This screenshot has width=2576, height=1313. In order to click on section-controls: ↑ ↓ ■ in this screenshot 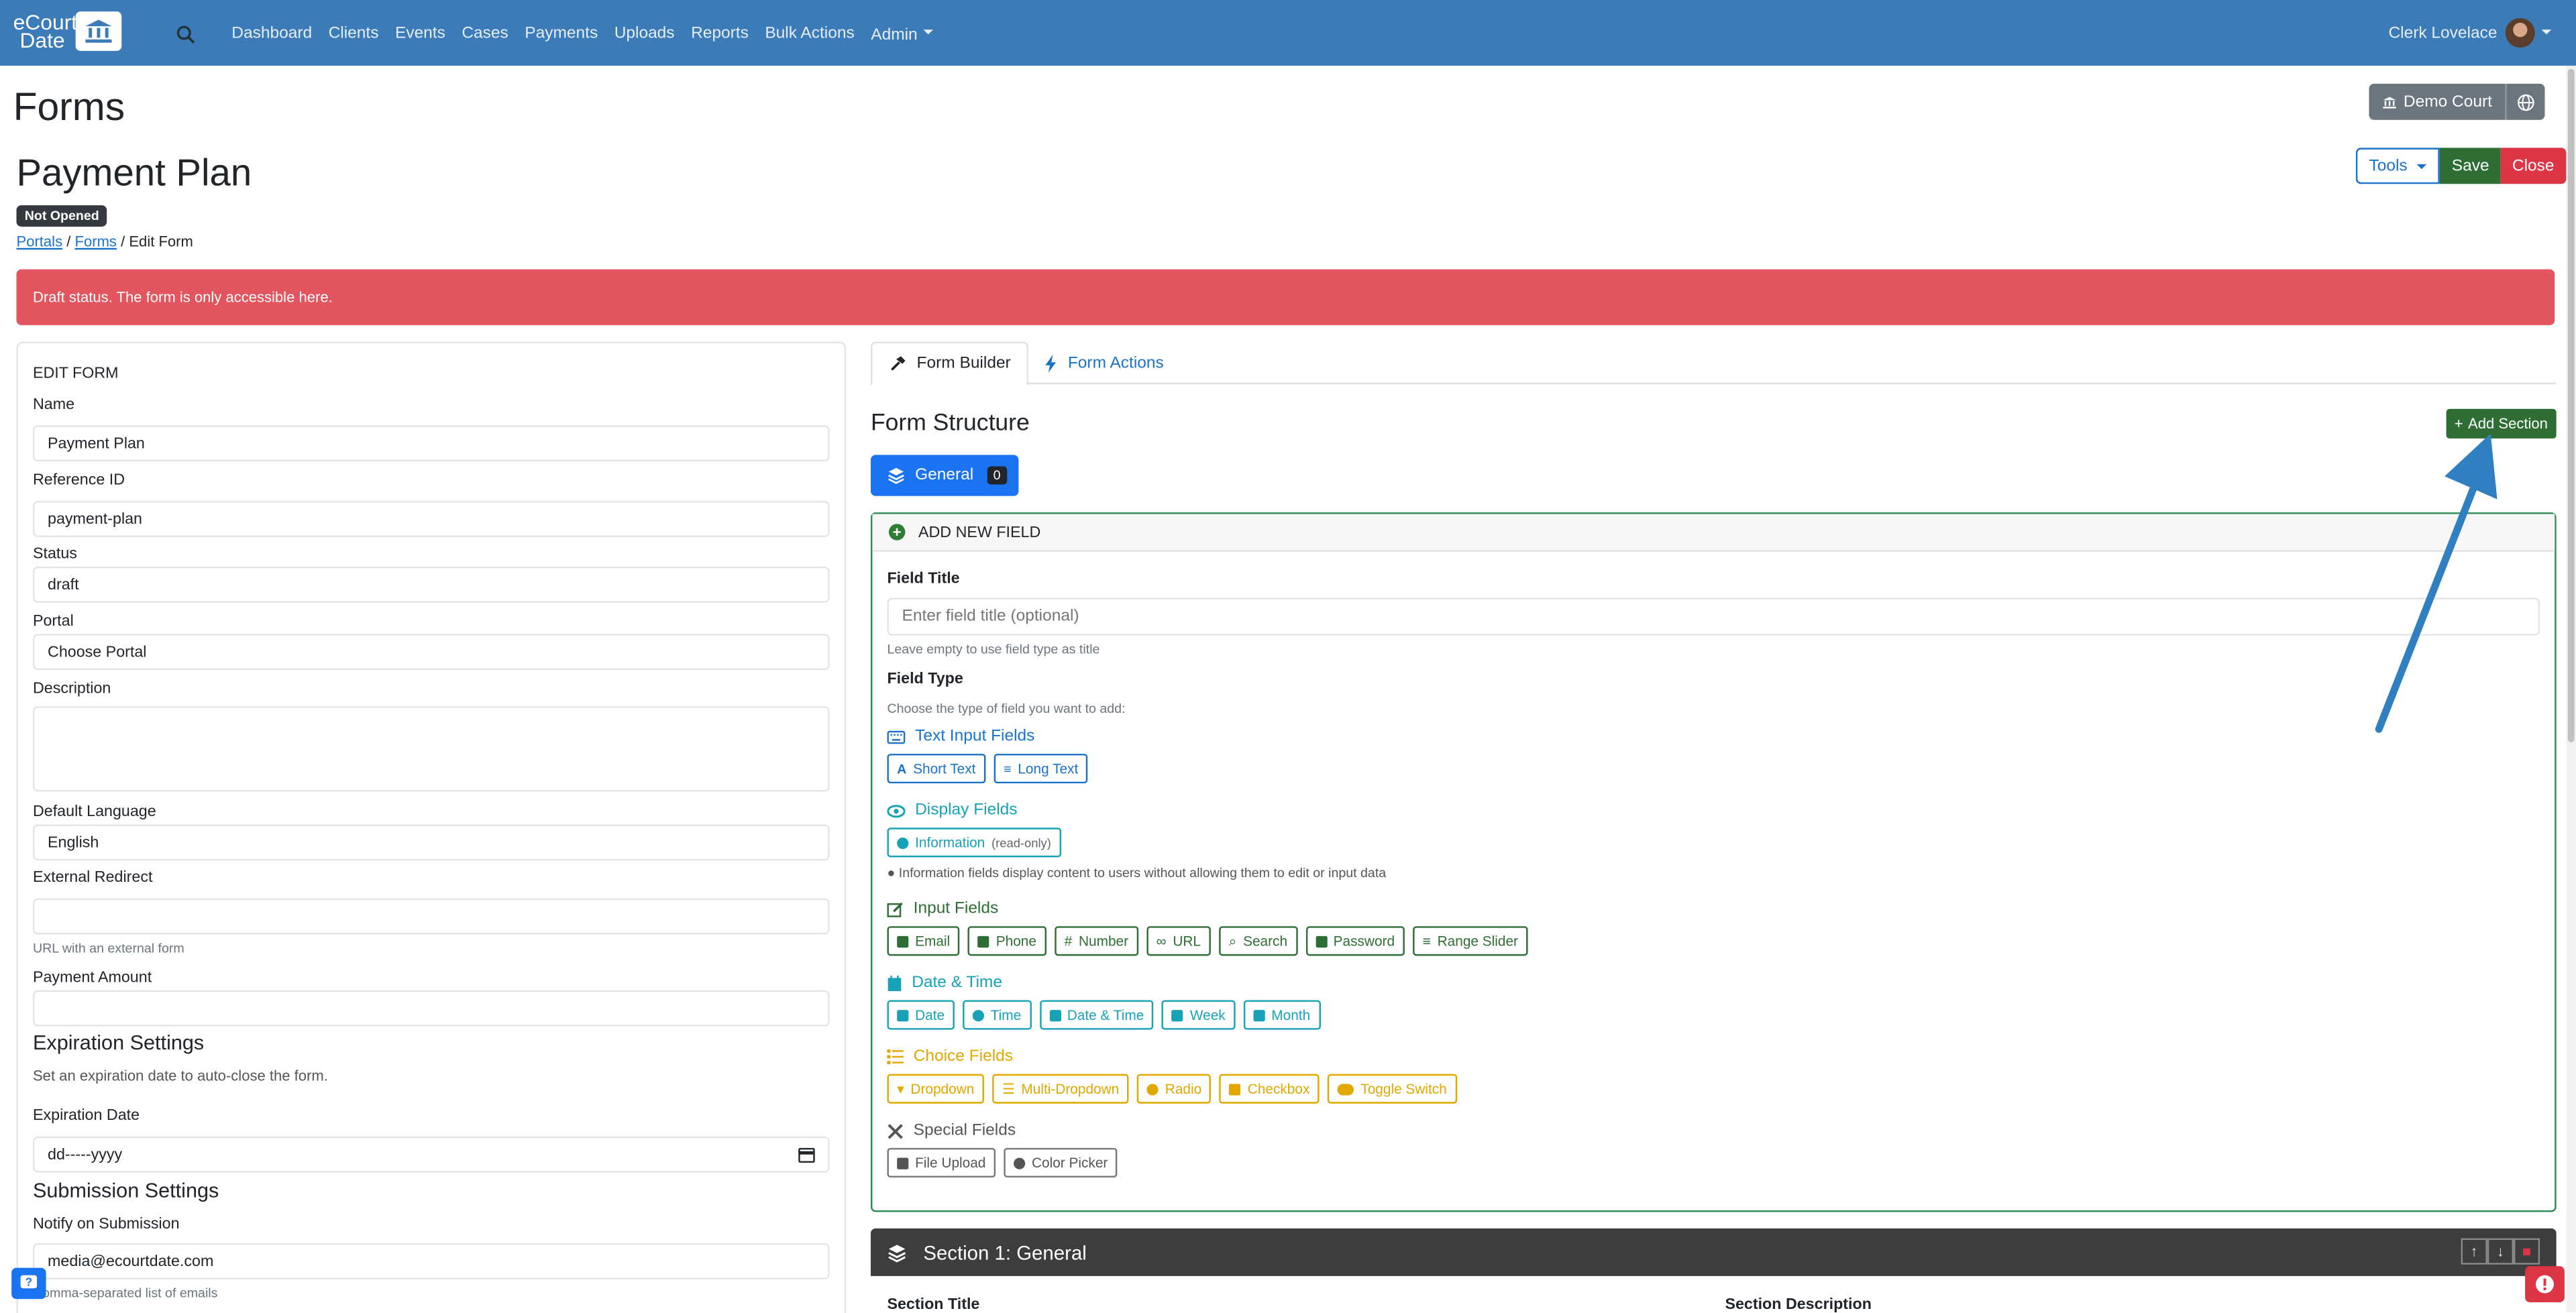, I will do `click(2500, 1251)`.